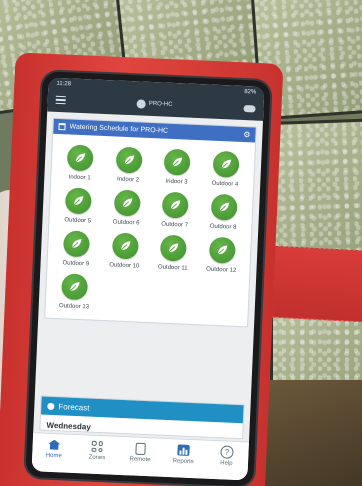 The image size is (362, 486). What do you see at coordinates (227, 452) in the screenshot?
I see `help-icon: ?` at bounding box center [227, 452].